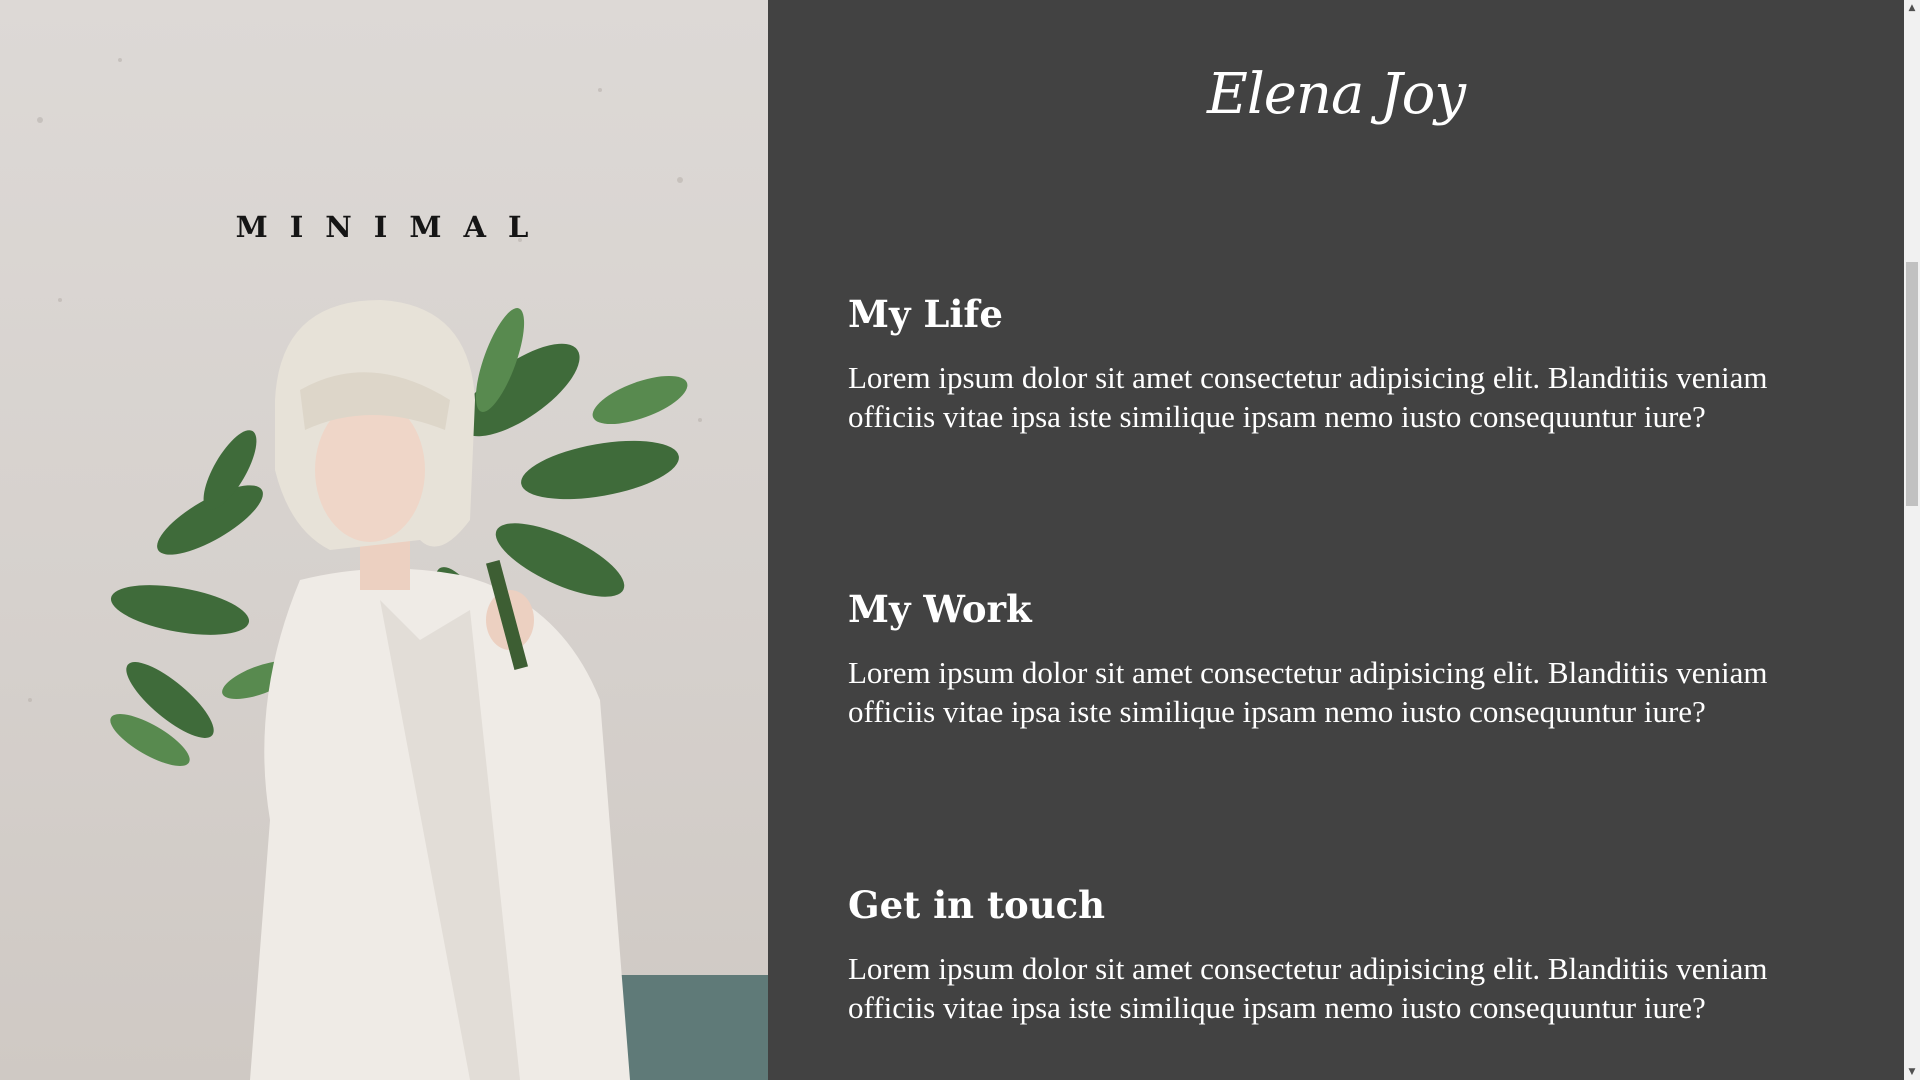  I want to click on triangle-down-icon: ▼, so click(1912, 1072).